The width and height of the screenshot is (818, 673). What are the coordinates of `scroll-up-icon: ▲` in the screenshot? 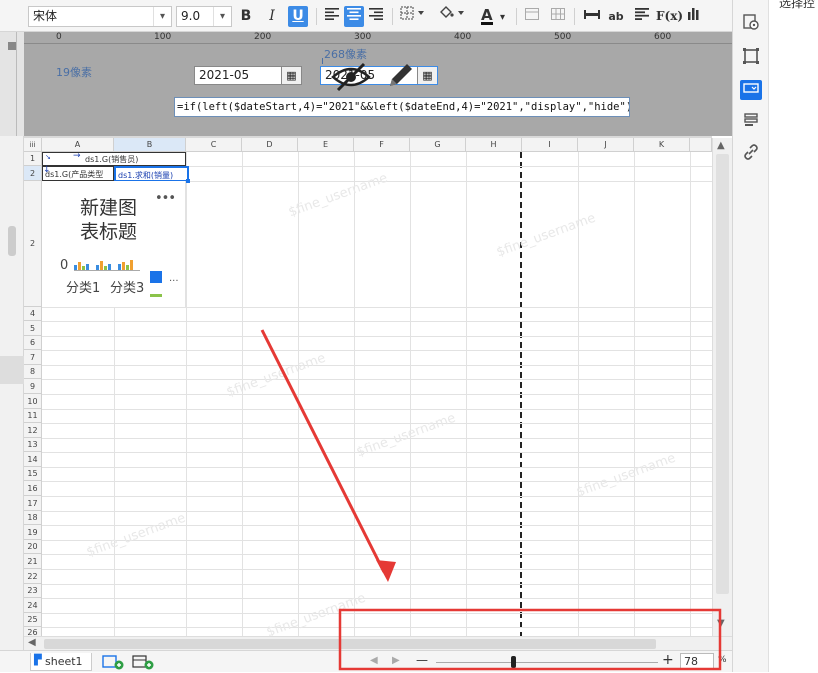 It's located at (721, 145).